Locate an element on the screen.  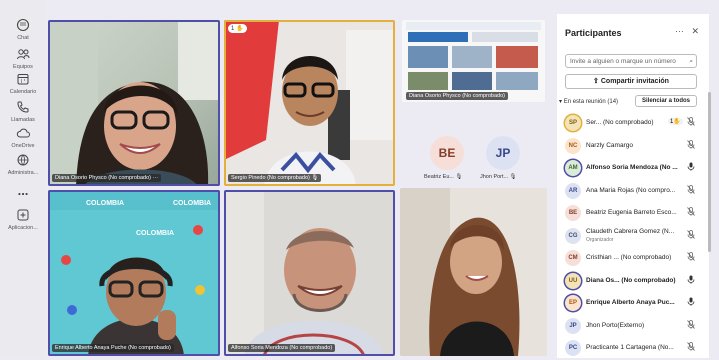
teams-icon is located at coordinates (23, 55).